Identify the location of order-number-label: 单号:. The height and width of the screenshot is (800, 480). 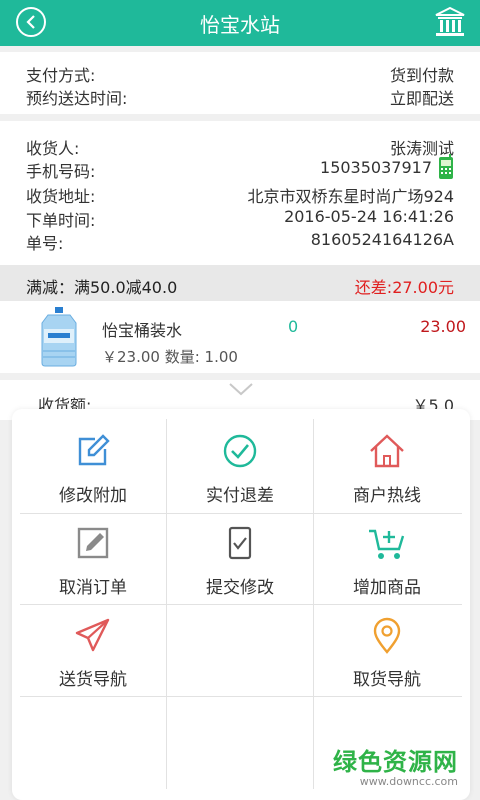
(45, 243).